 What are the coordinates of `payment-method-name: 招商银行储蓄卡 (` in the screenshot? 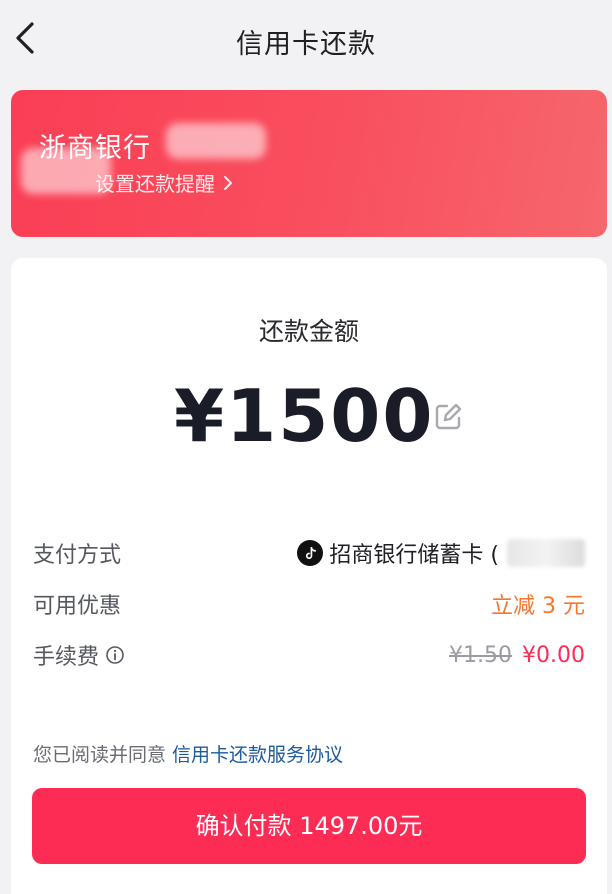 It's located at (414, 555).